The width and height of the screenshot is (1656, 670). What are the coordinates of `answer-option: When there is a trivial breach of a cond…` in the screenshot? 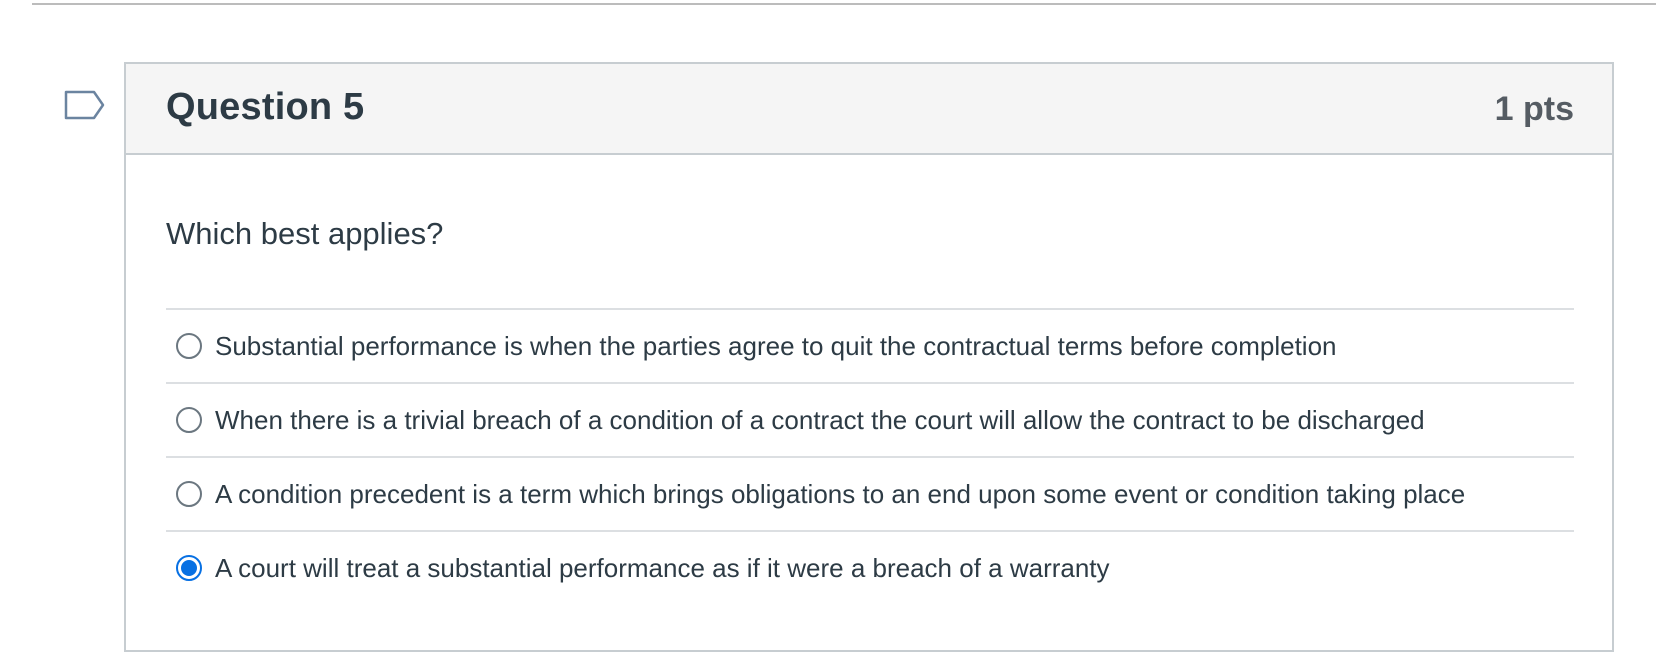 It's located at (870, 419).